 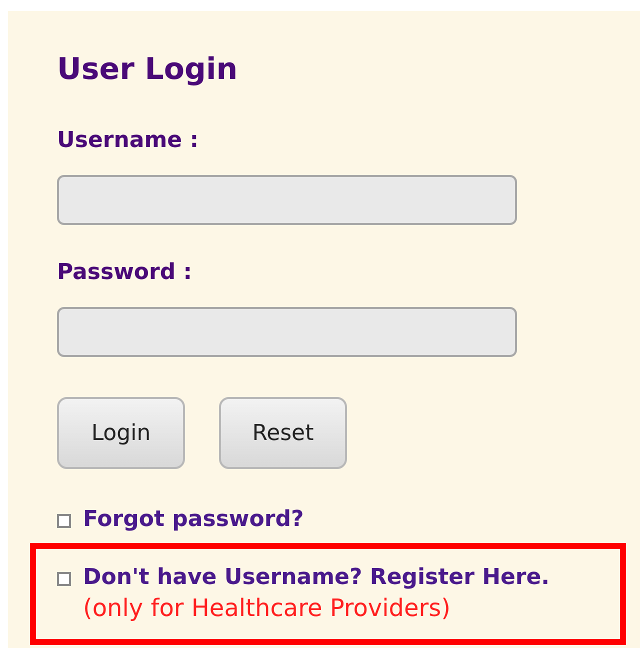 I want to click on link: Don't have Username? Register Here., so click(x=316, y=577).